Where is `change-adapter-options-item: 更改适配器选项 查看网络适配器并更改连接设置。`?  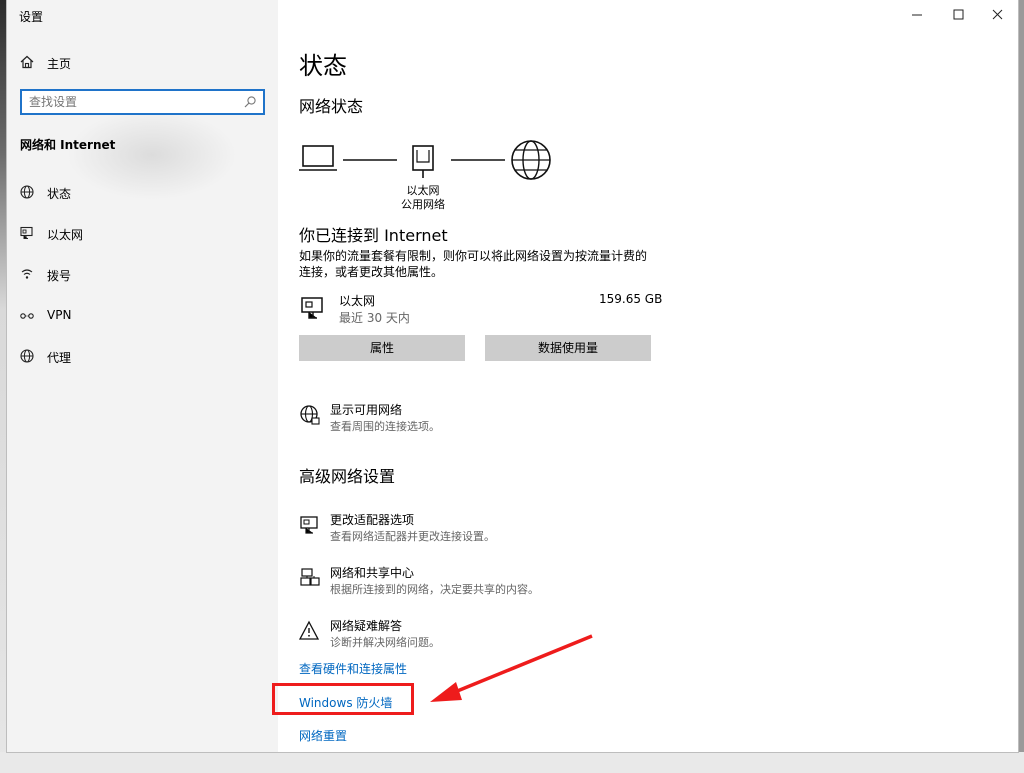
change-adapter-options-item: 更改适配器选项 查看网络适配器并更改连接设置。 is located at coordinates (464, 528).